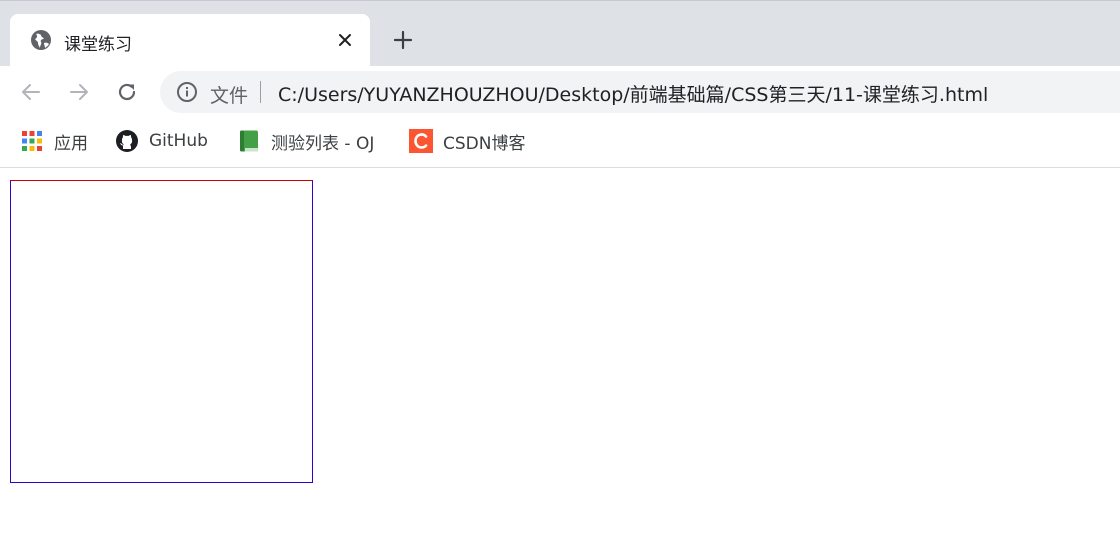 The height and width of the screenshot is (552, 1120). I want to click on bookmark-apps: 应用, so click(54, 141).